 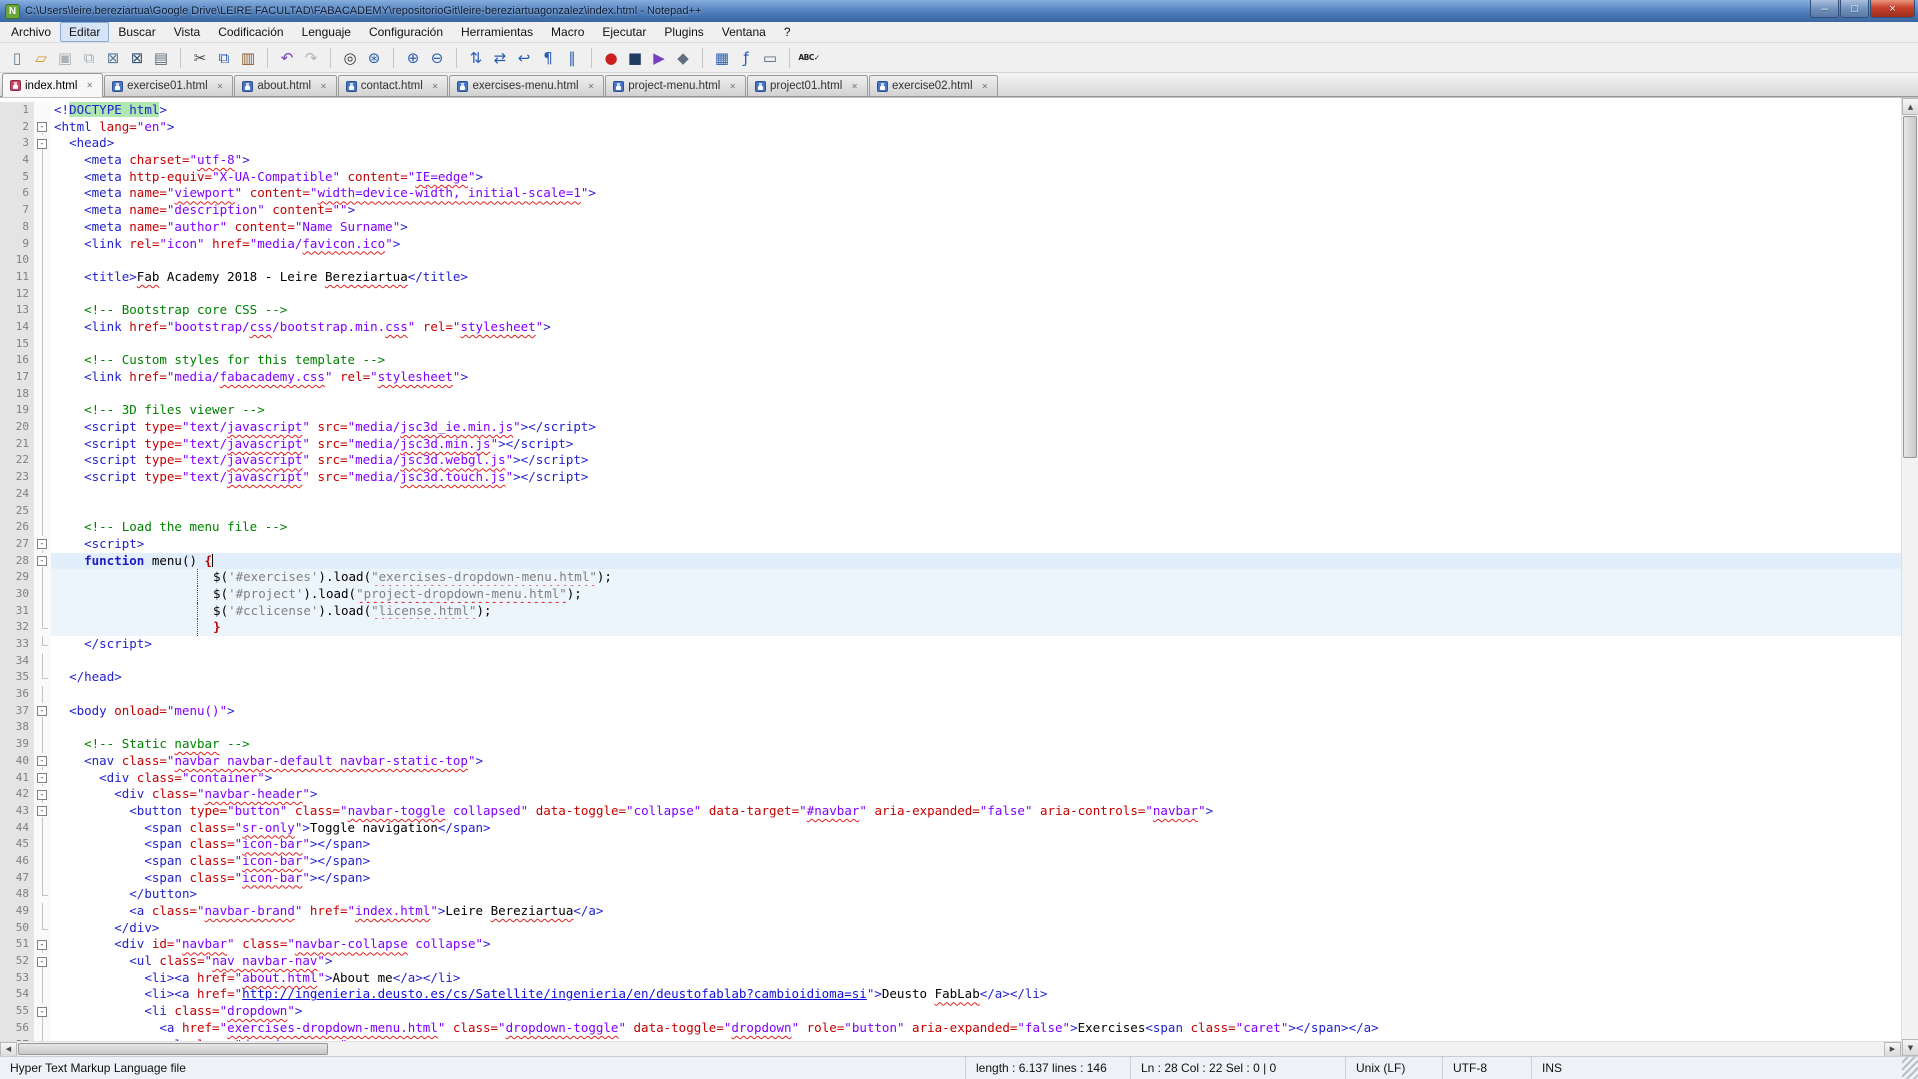 I want to click on line-number: 36, so click(x=17, y=694).